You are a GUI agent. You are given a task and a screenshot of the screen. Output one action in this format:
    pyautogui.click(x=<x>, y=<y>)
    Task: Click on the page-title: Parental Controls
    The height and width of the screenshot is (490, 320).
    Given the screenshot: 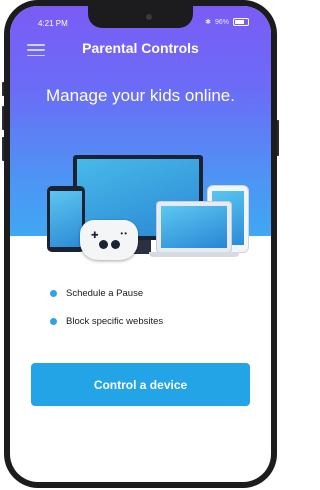 What is the action you would take?
    pyautogui.click(x=140, y=48)
    